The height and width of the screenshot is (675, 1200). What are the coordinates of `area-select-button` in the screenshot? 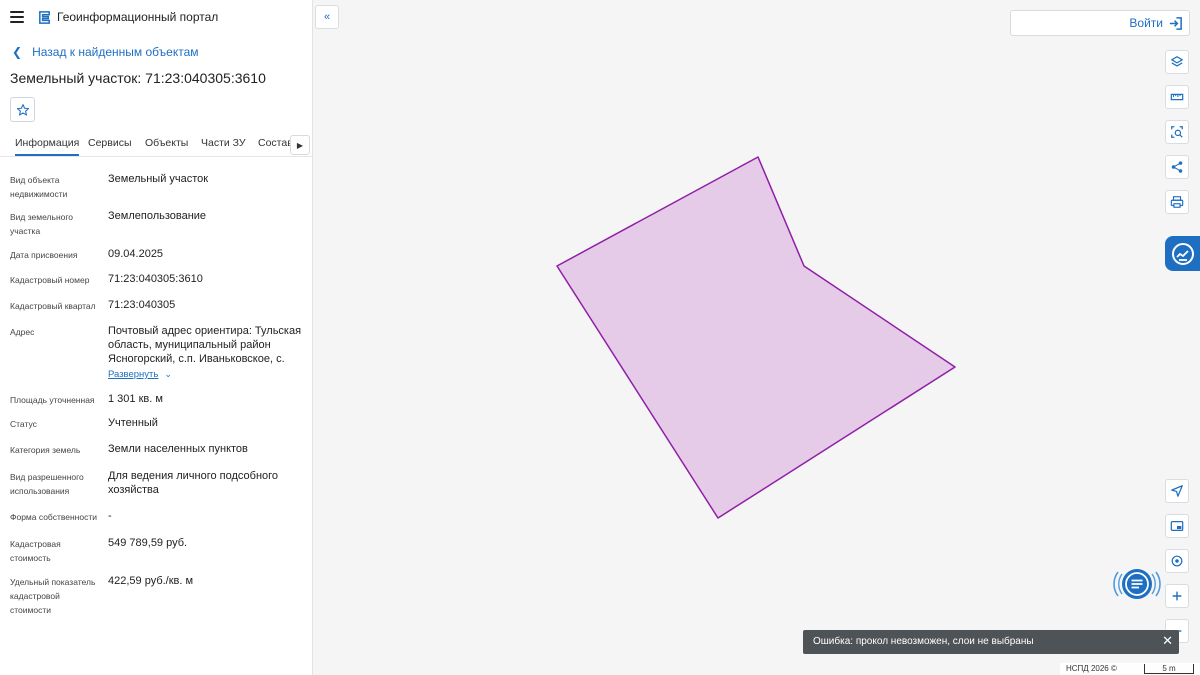 It's located at (1177, 132).